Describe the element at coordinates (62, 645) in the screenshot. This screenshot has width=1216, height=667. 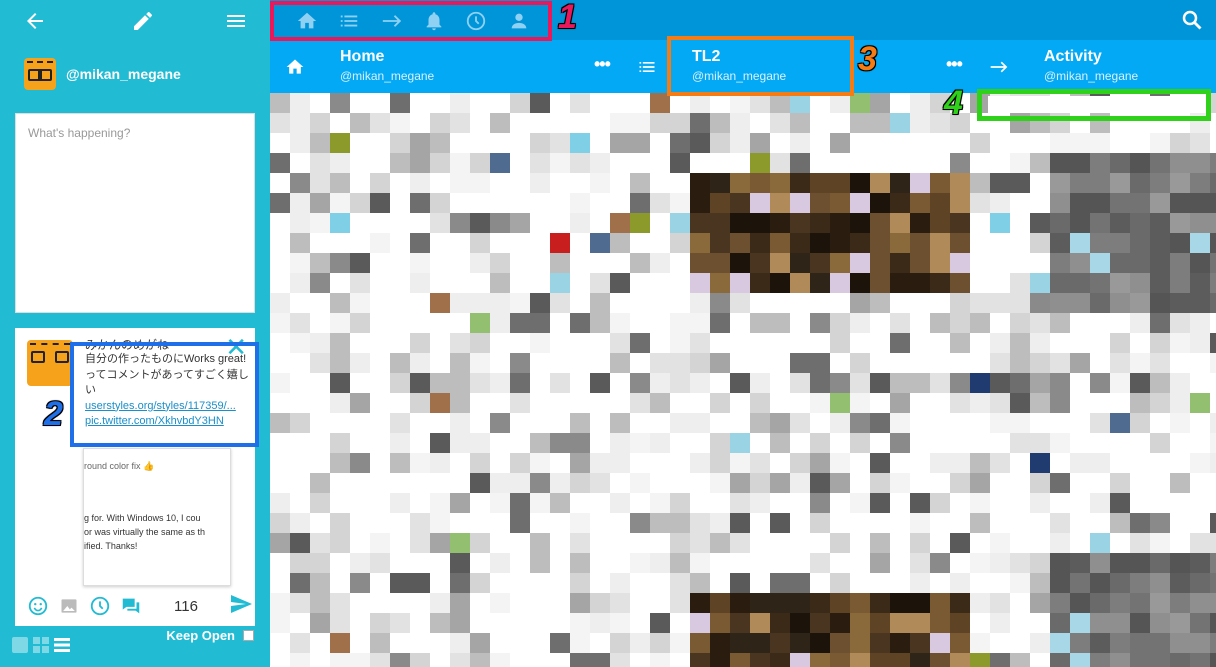
I see `list-layout-icon` at that location.